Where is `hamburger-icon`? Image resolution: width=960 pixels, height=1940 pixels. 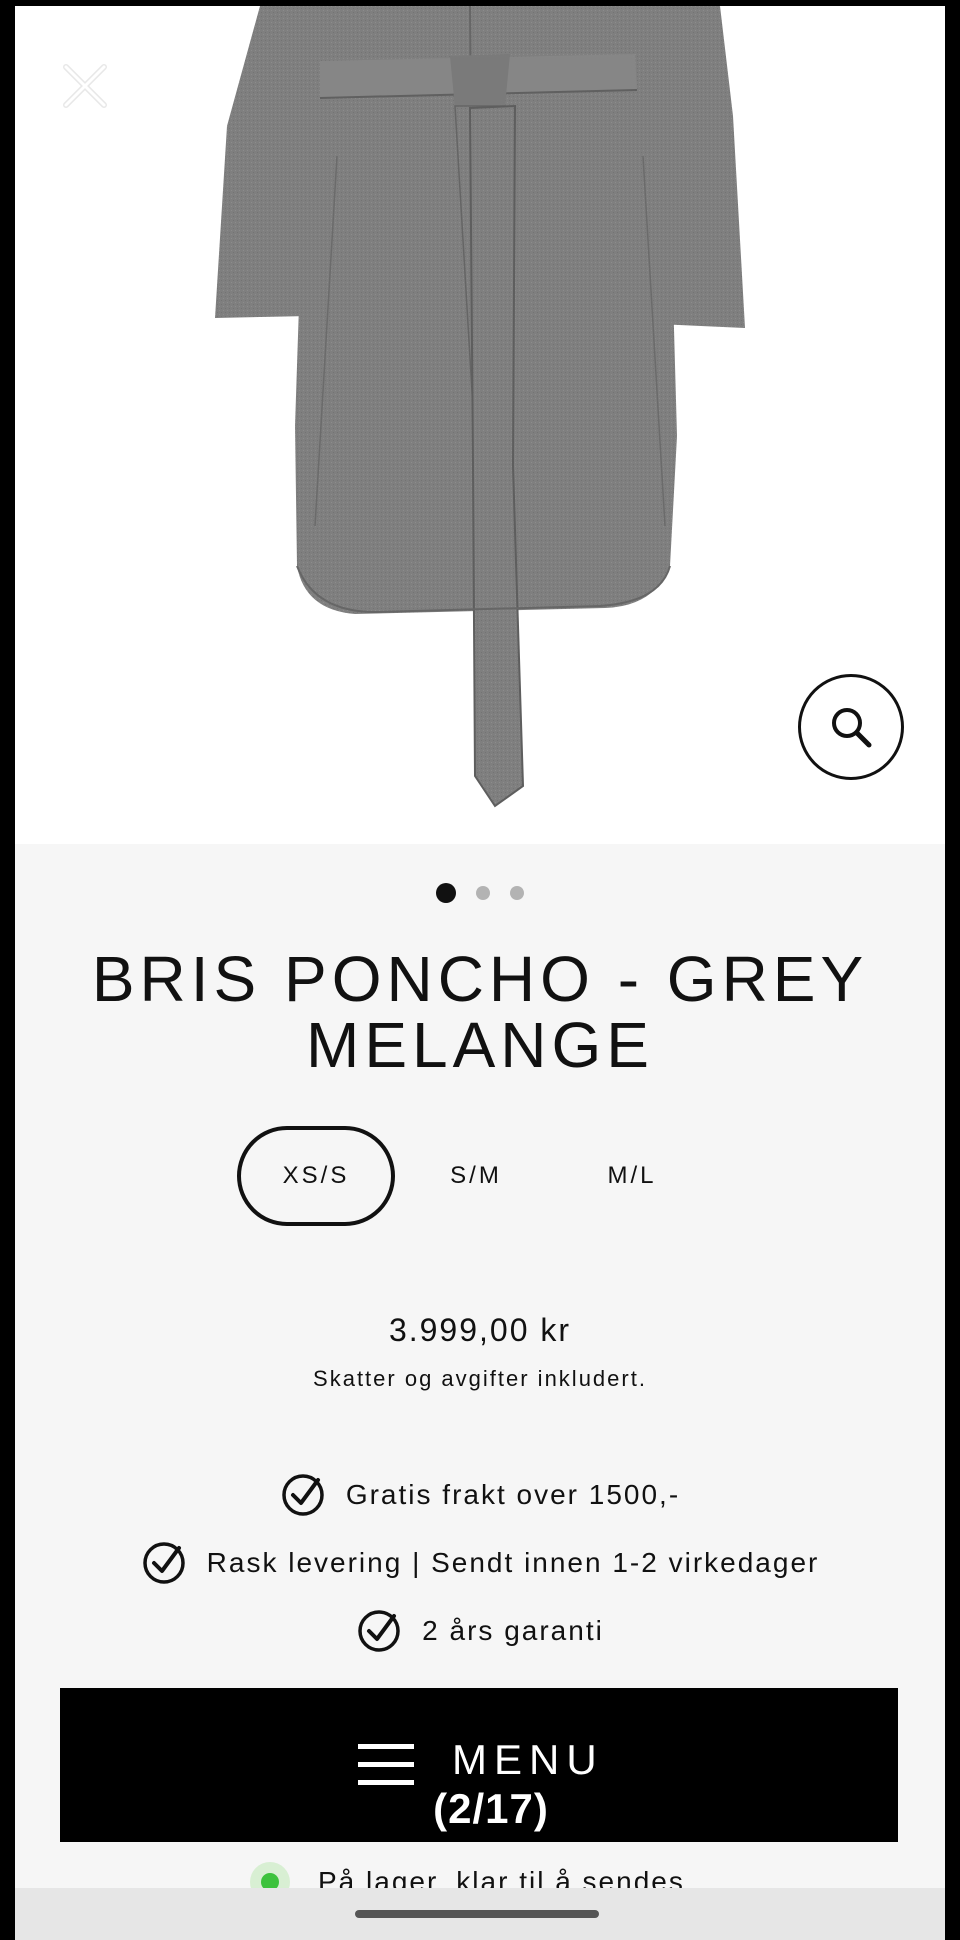
hamburger-icon is located at coordinates (386, 1764).